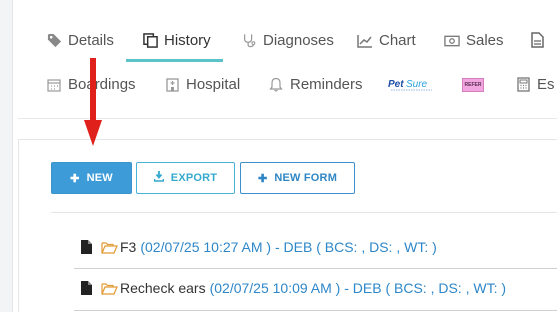 The height and width of the screenshot is (312, 557). I want to click on tab-reminders: Reminders, so click(315, 84).